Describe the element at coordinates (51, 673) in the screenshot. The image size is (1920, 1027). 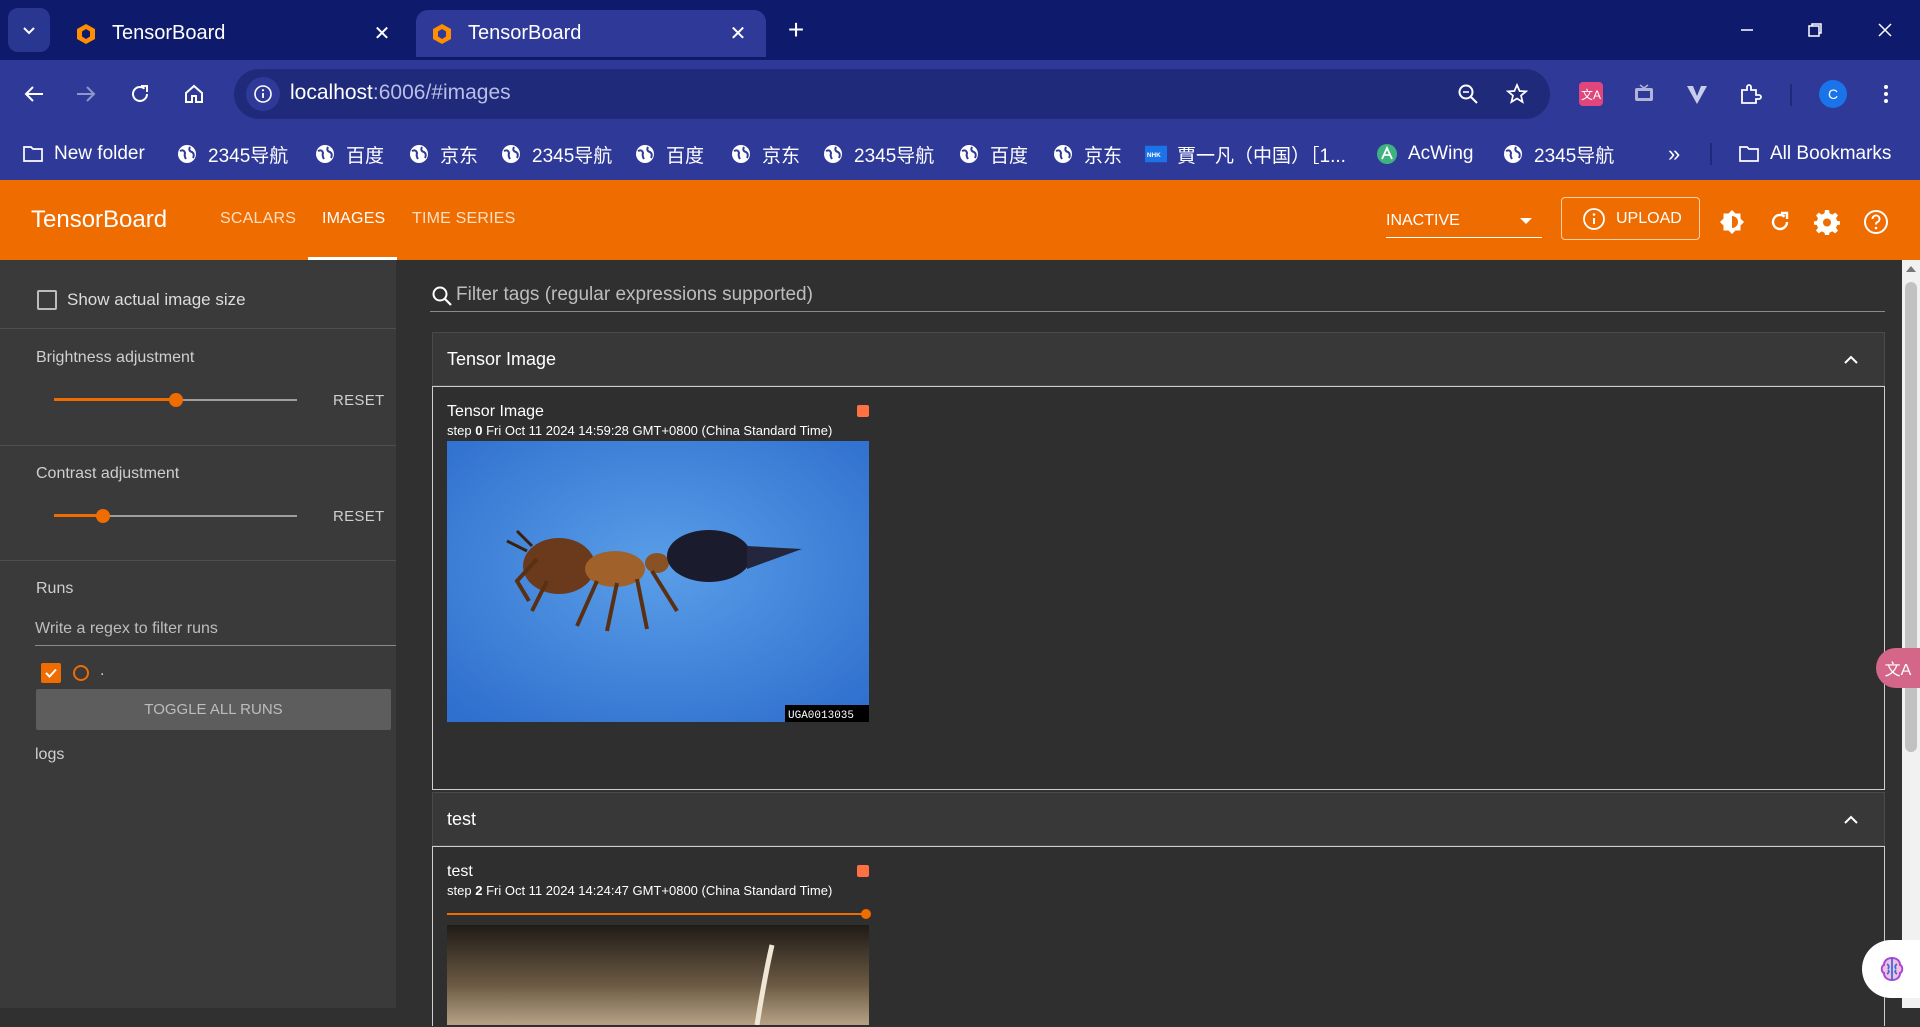
I see `run-checkbox` at that location.